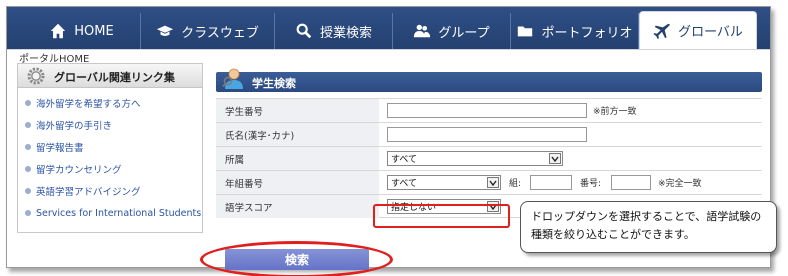 The image size is (788, 276). Describe the element at coordinates (345, 33) in the screenshot. I see `tab-label: 授業検索` at that location.